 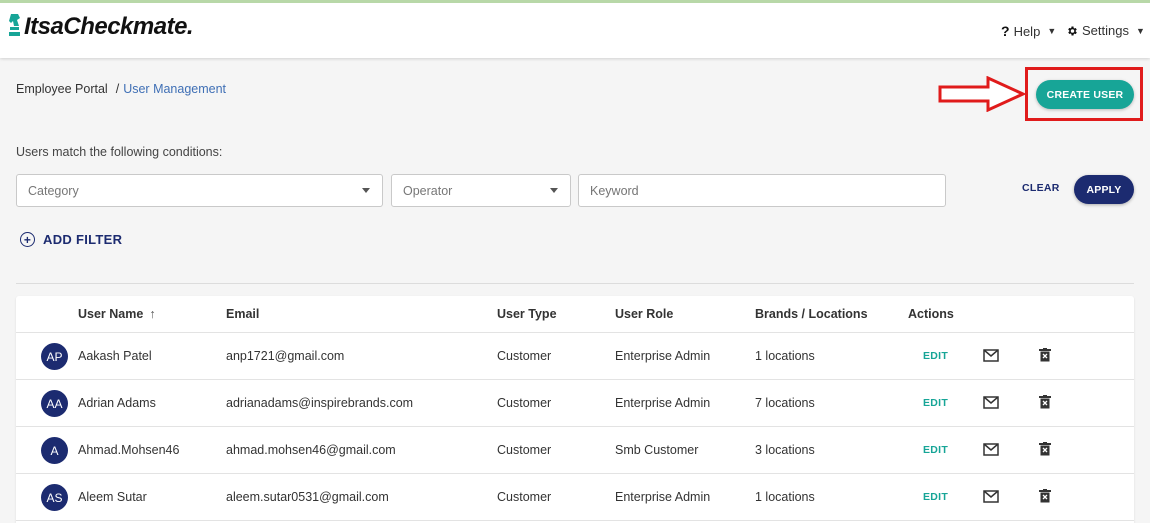 I want to click on add-filter-button: + ADD FILTER, so click(x=71, y=239).